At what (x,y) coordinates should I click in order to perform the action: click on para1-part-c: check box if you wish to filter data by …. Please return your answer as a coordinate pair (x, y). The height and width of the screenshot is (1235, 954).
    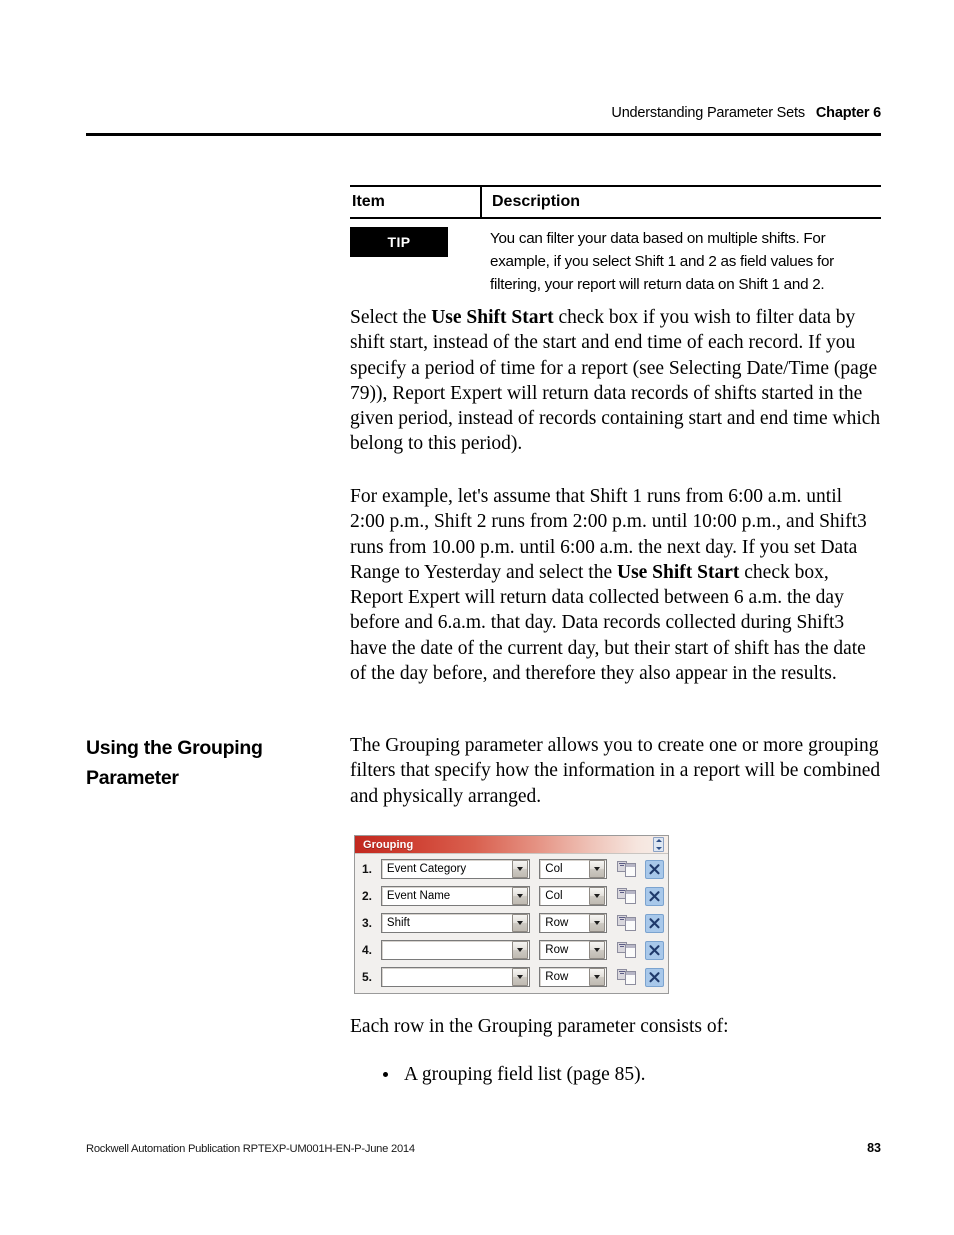
    Looking at the image, I should click on (615, 381).